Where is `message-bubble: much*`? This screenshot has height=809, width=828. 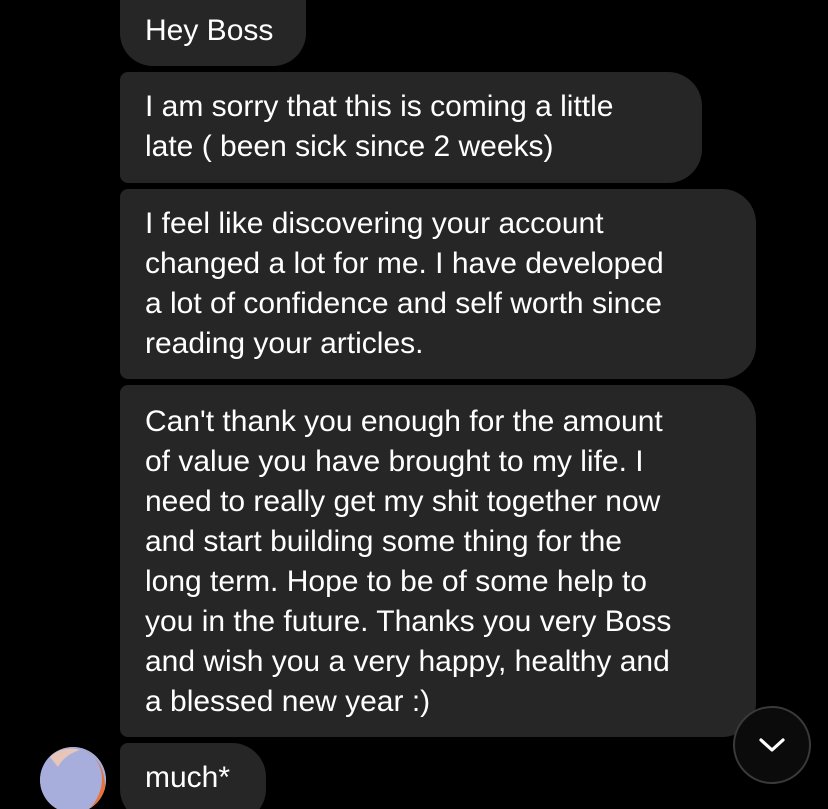 message-bubble: much* is located at coordinates (193, 776).